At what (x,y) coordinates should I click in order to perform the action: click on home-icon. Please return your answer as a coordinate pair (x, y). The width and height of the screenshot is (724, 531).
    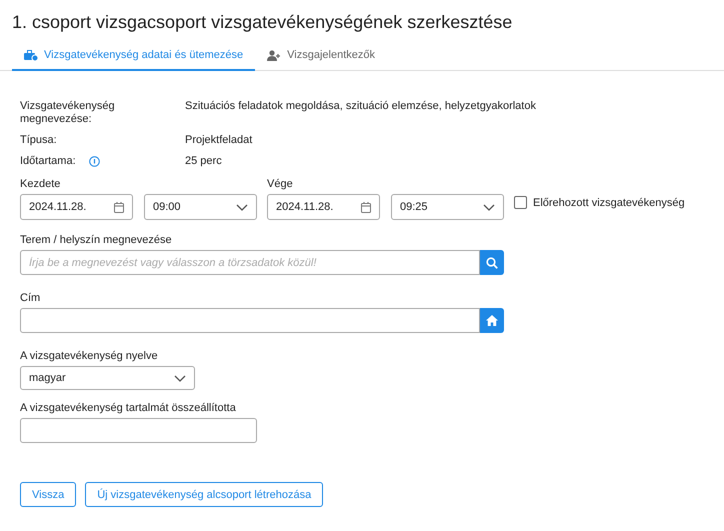
    Looking at the image, I should click on (492, 320).